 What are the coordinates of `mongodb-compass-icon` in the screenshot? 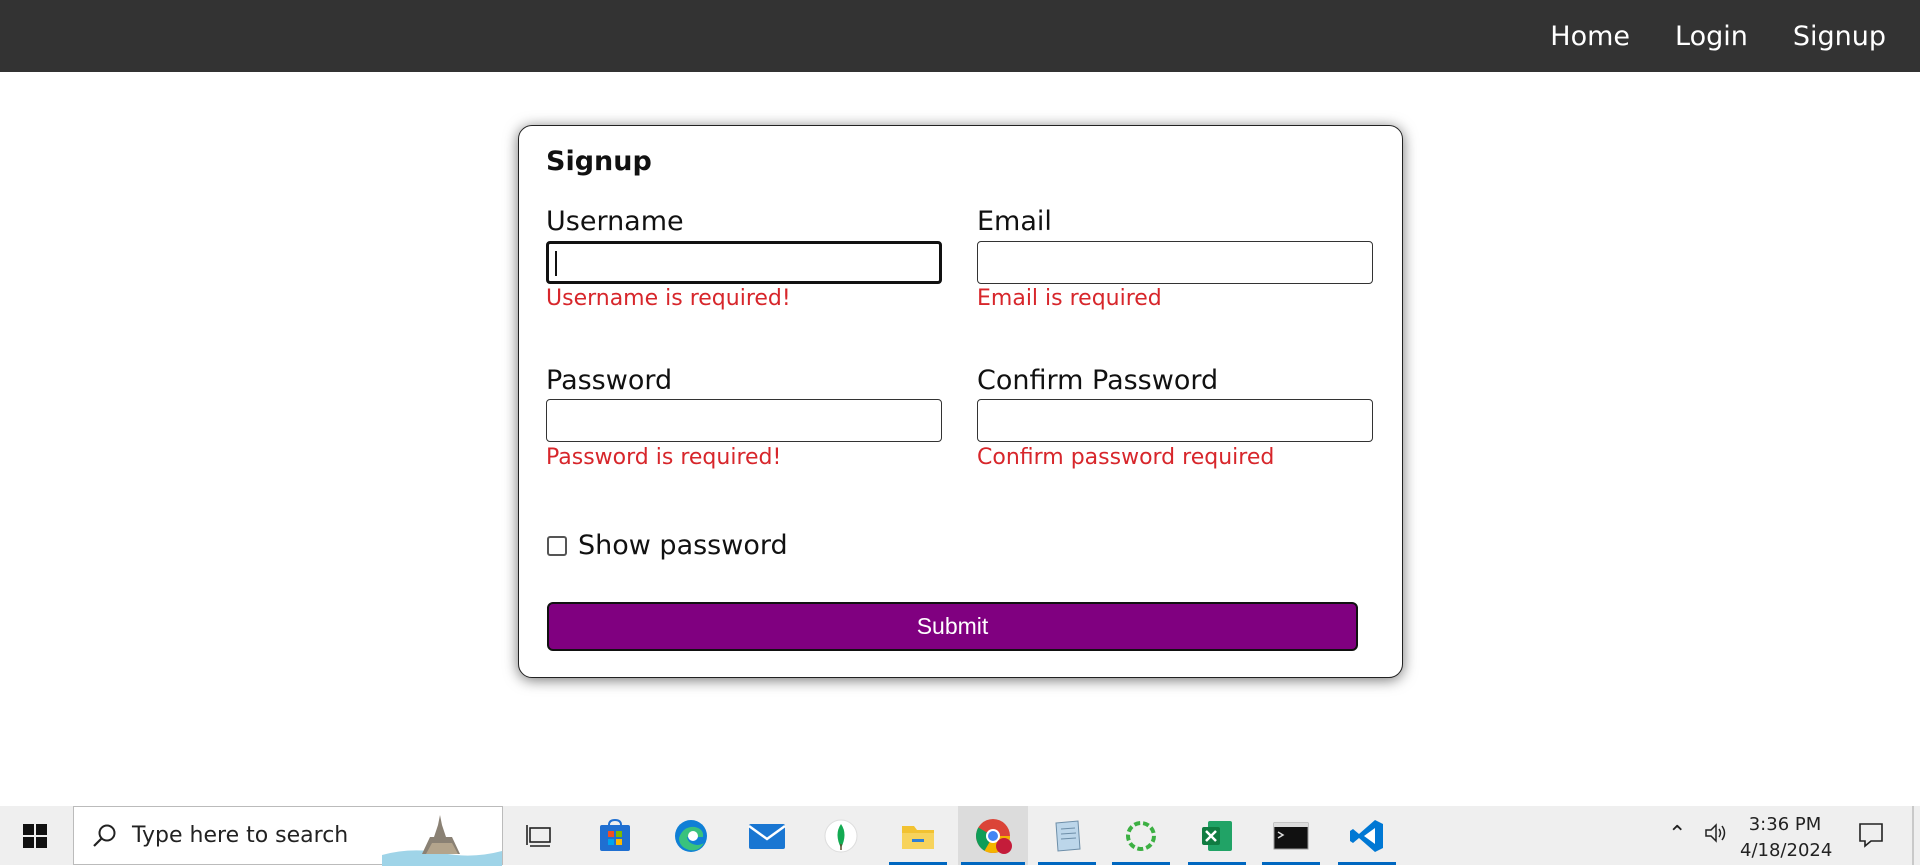 It's located at (841, 835).